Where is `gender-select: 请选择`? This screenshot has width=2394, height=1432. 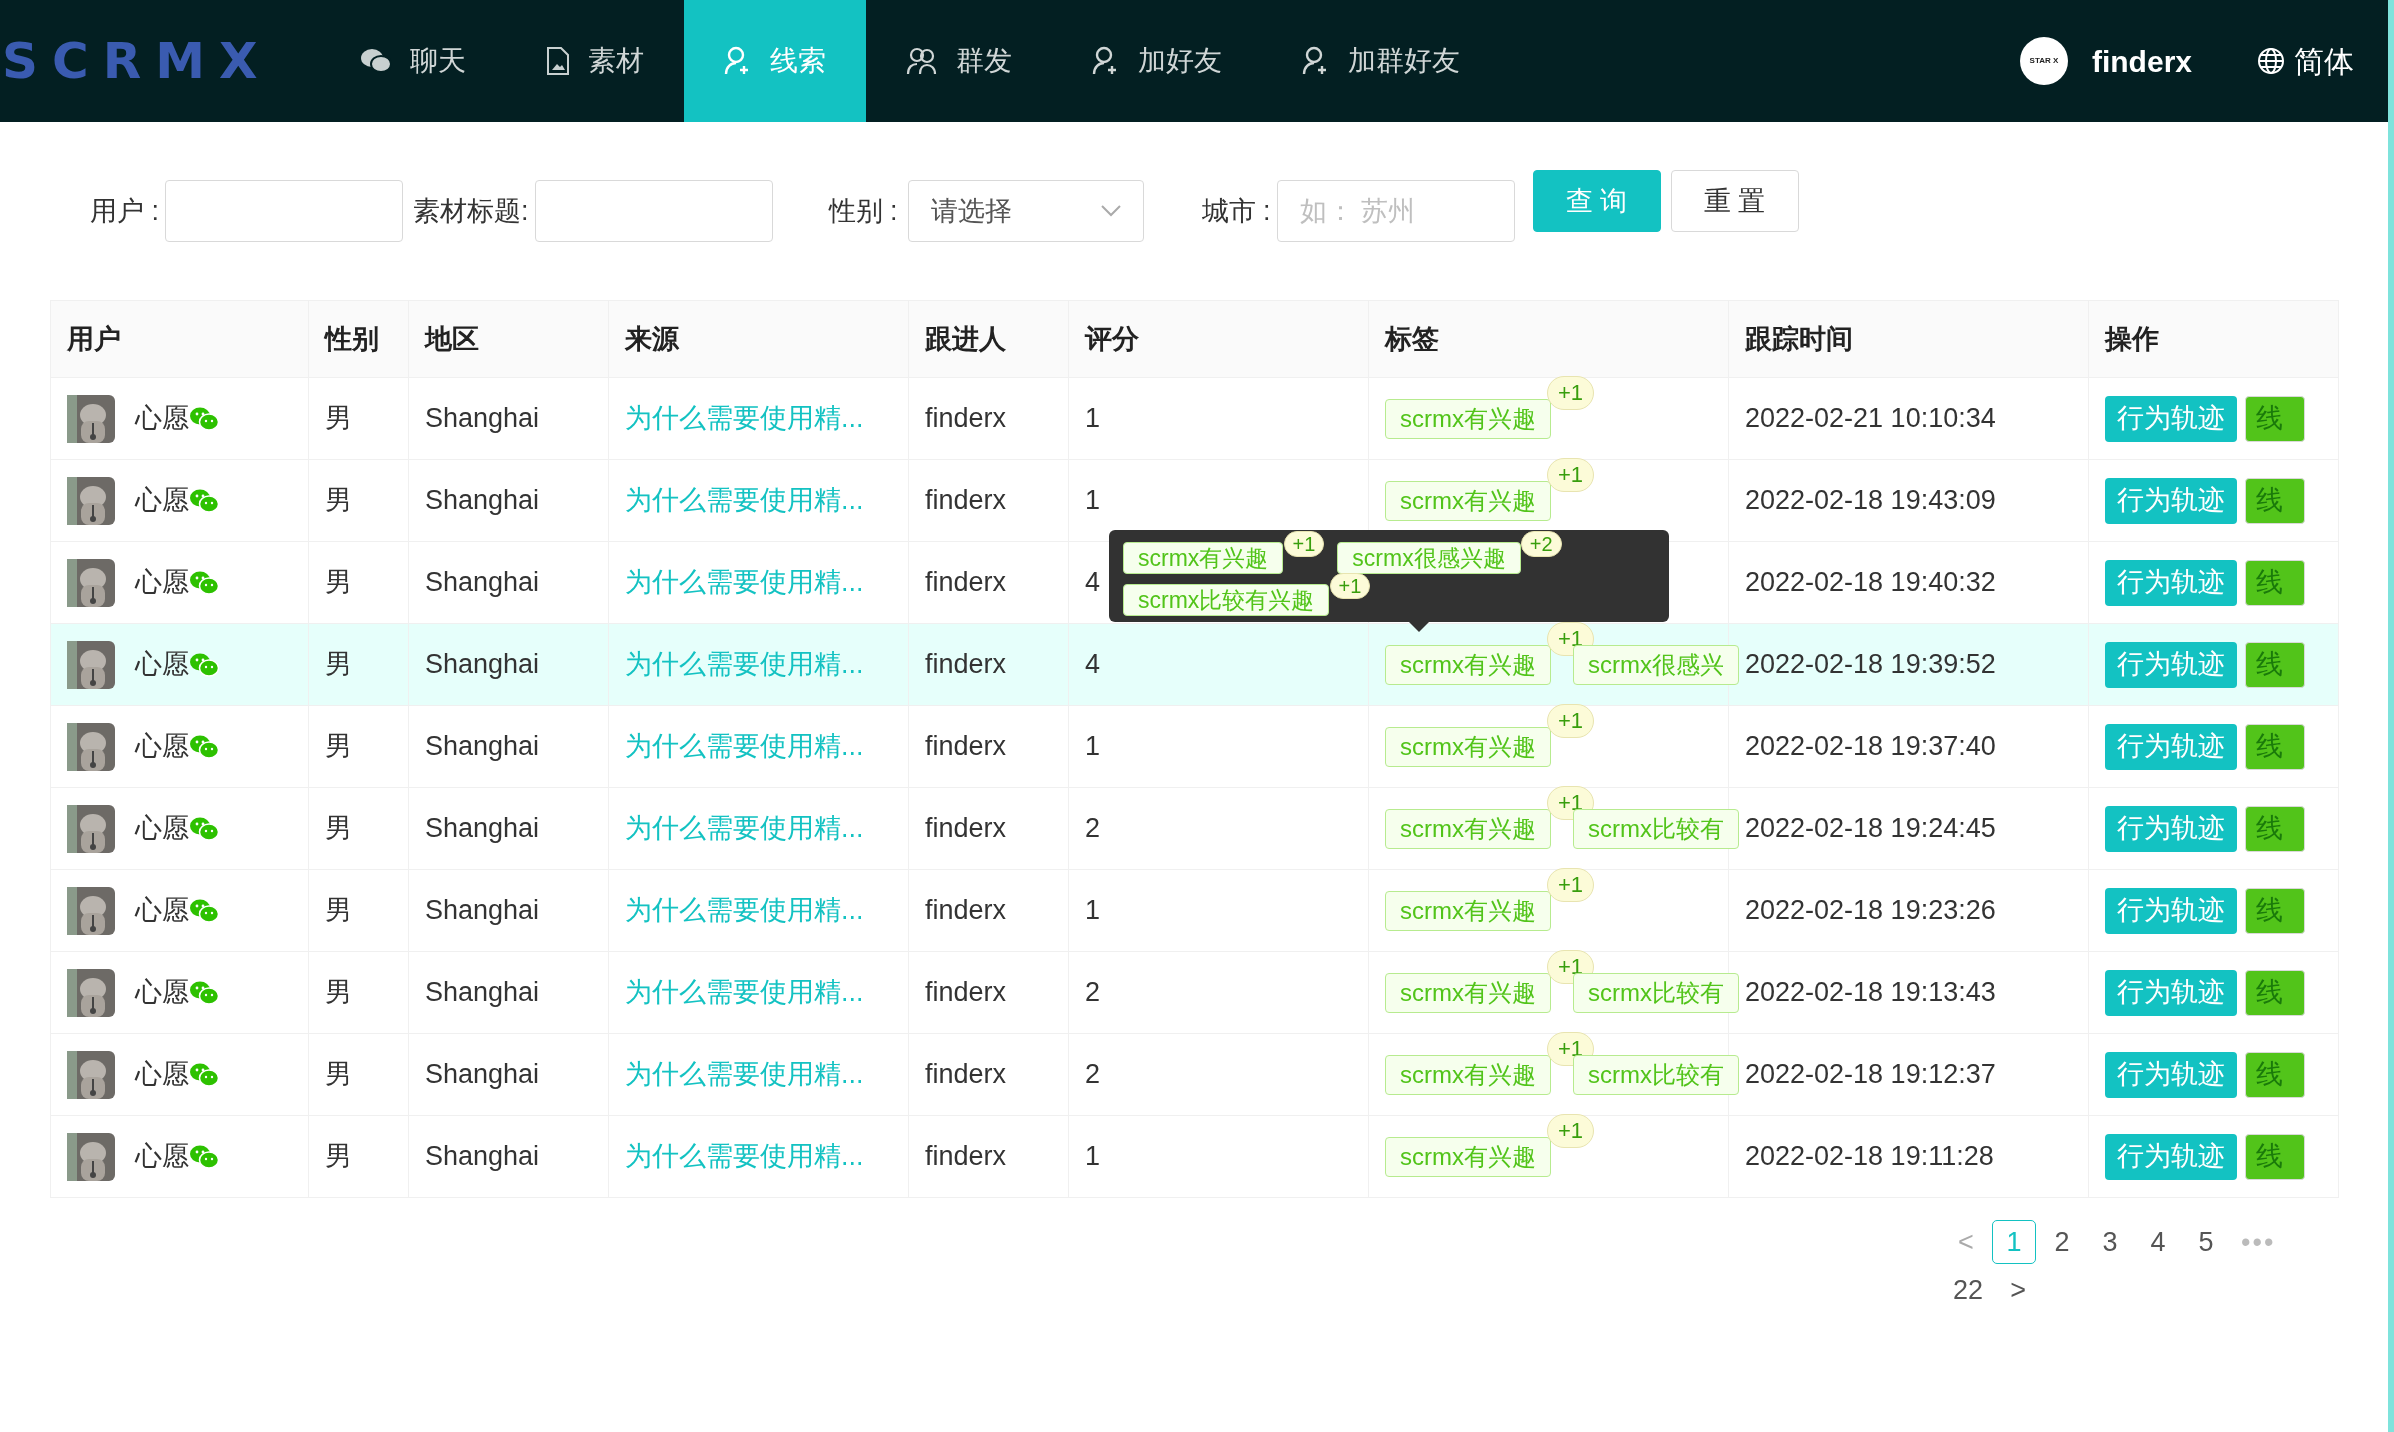 gender-select: 请选择 is located at coordinates (1025, 211).